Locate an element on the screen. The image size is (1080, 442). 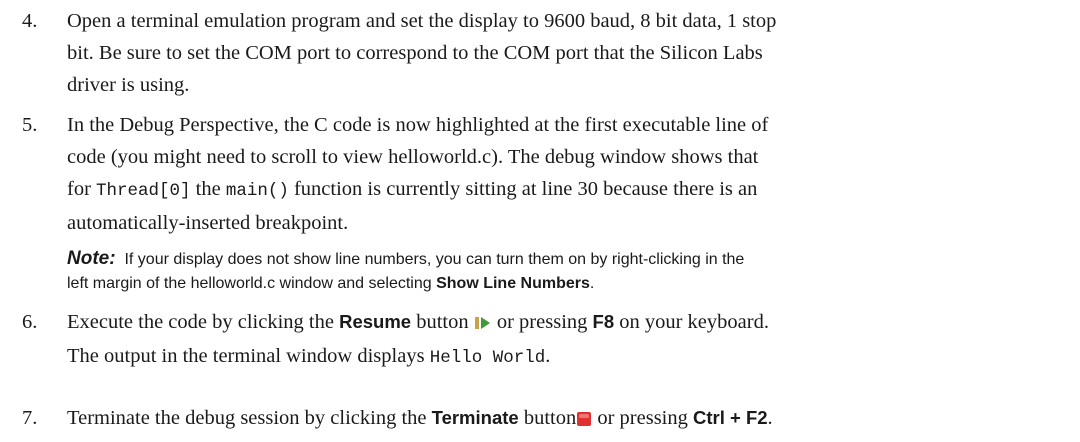
text-run: Execute the code by clicking the is located at coordinates (203, 322).